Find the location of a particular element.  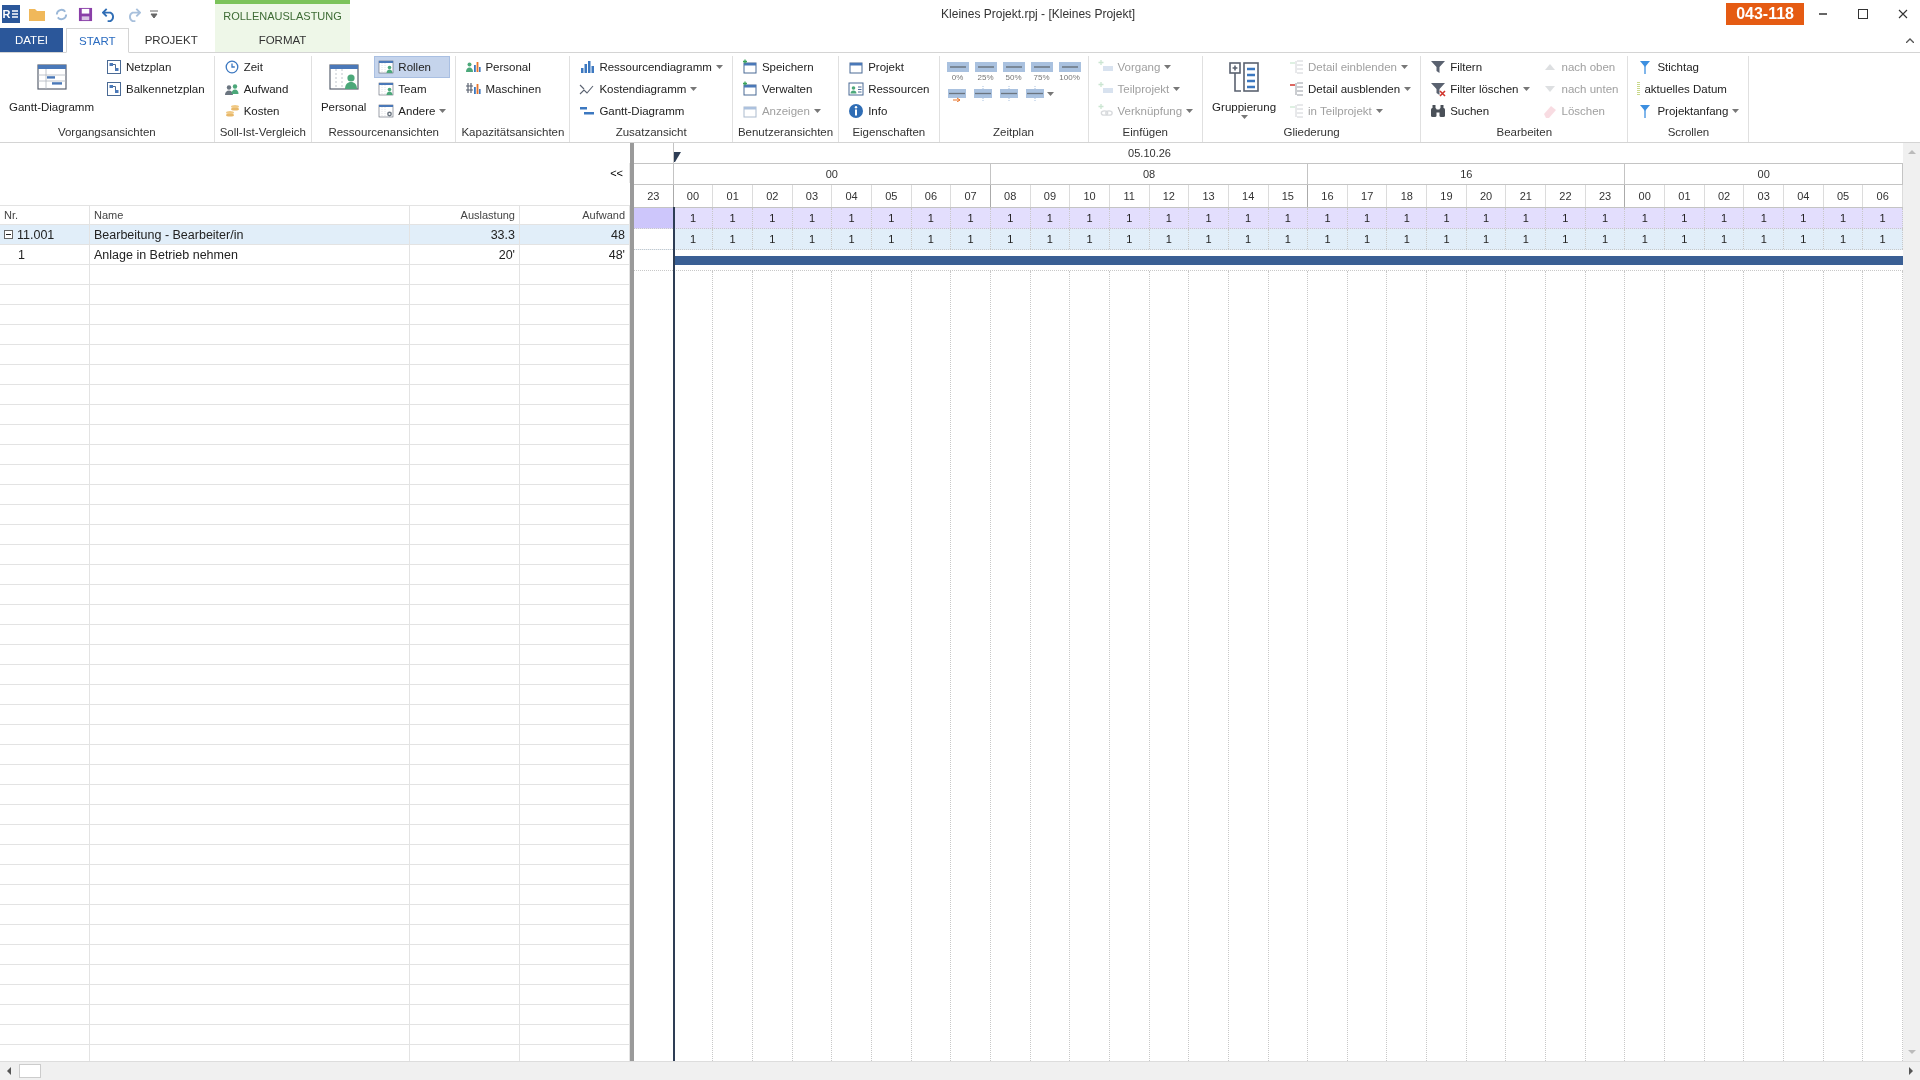

ribbon-tab: START is located at coordinates (97, 40).